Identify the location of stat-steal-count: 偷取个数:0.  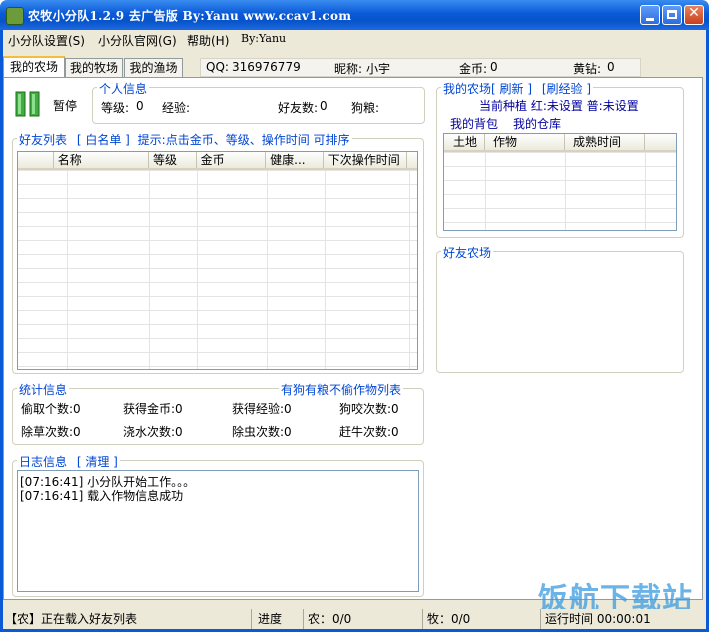
(51, 409).